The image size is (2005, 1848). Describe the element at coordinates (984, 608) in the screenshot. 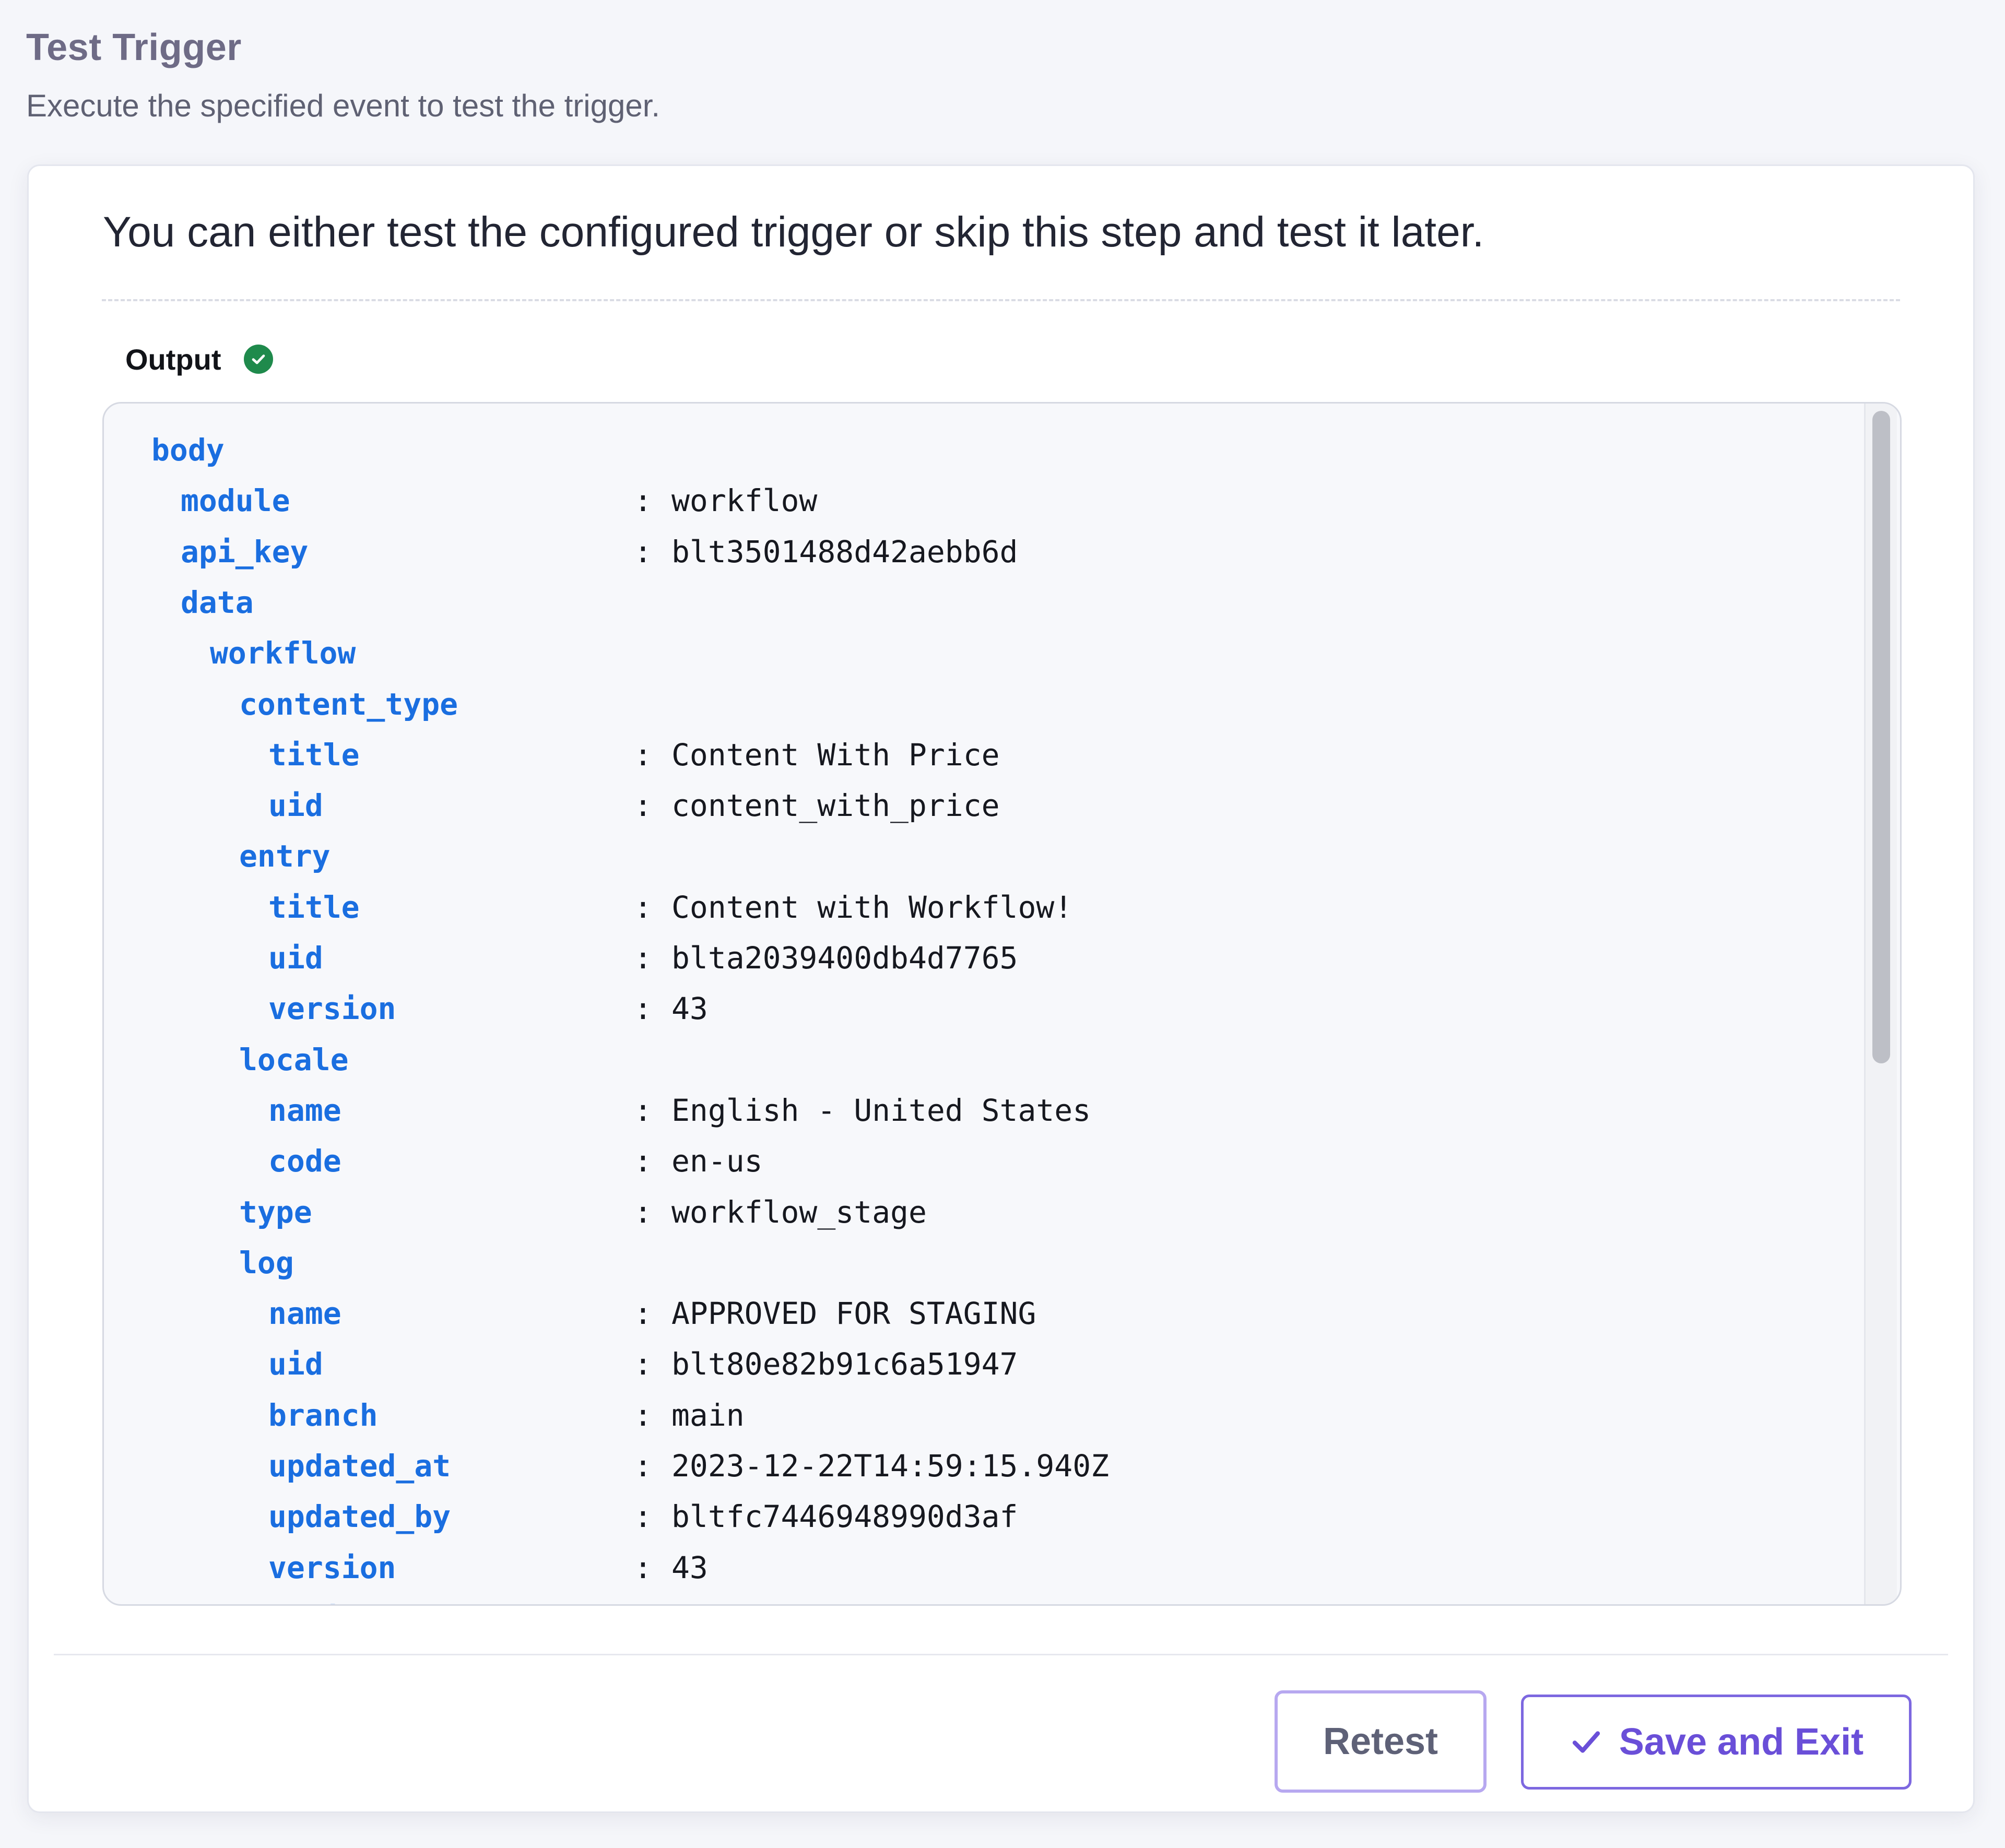

I see `output-line: data` at that location.